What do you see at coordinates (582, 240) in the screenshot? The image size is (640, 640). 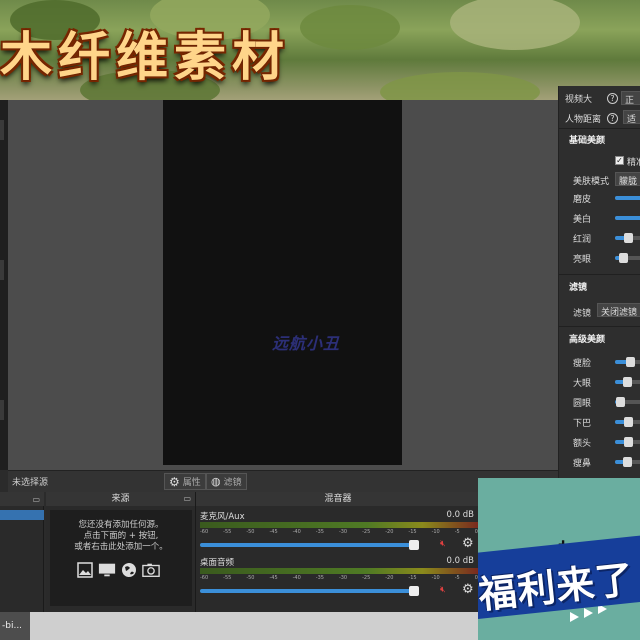 I see `basic-beauty-item-2-label: 红润` at bounding box center [582, 240].